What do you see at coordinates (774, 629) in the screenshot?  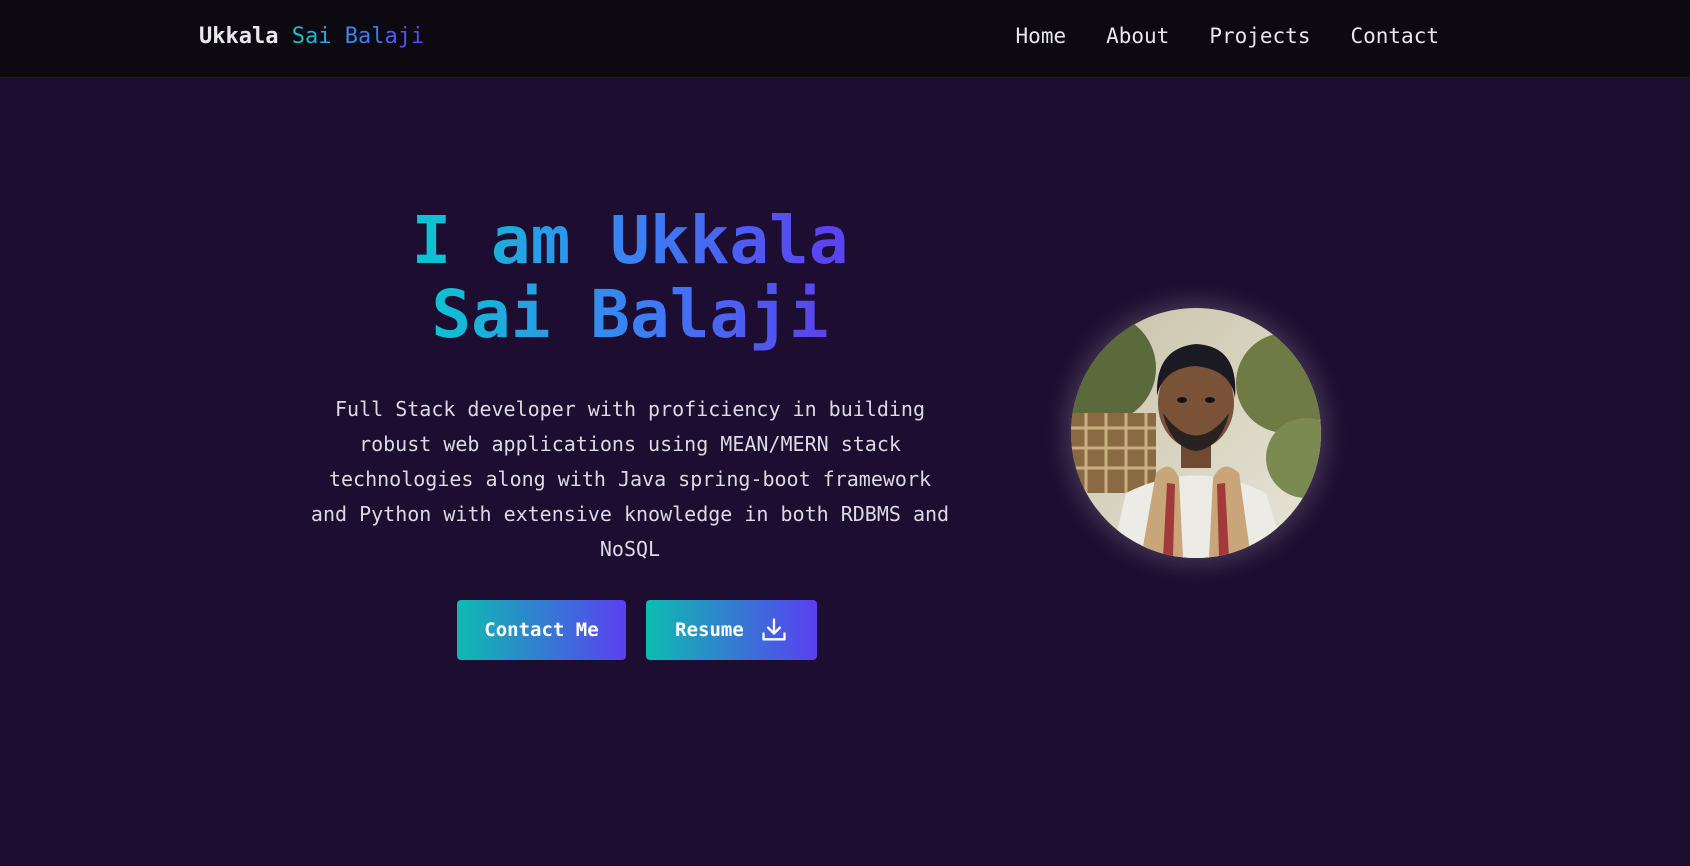 I see `download-icon` at bounding box center [774, 629].